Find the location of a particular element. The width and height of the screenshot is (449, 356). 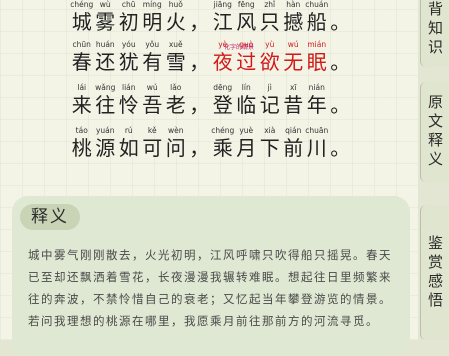

hanzi: 初 is located at coordinates (128, 22).